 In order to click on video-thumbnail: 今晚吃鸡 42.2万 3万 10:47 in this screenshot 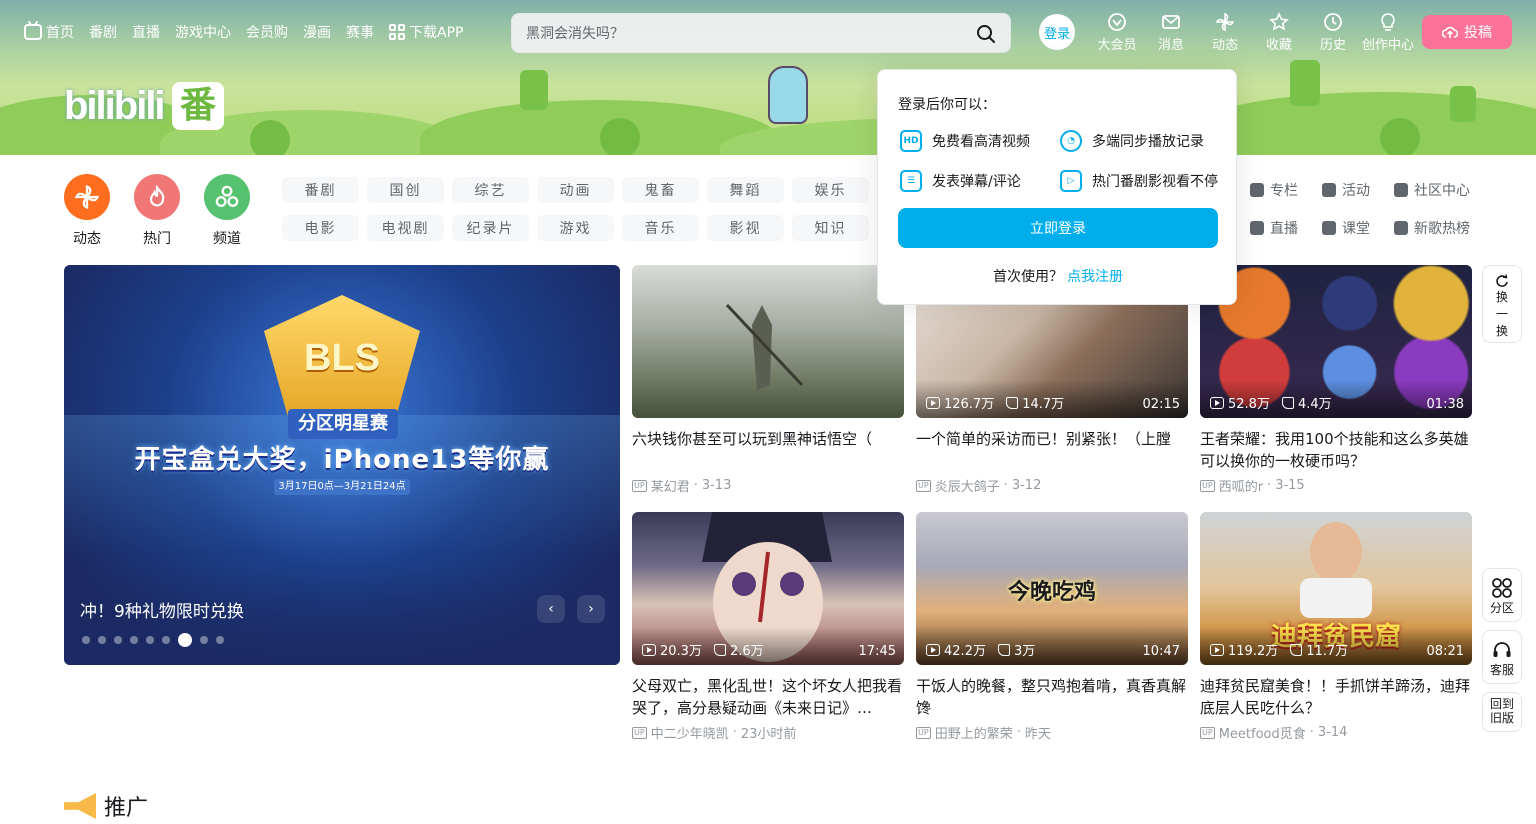, I will do `click(1052, 588)`.